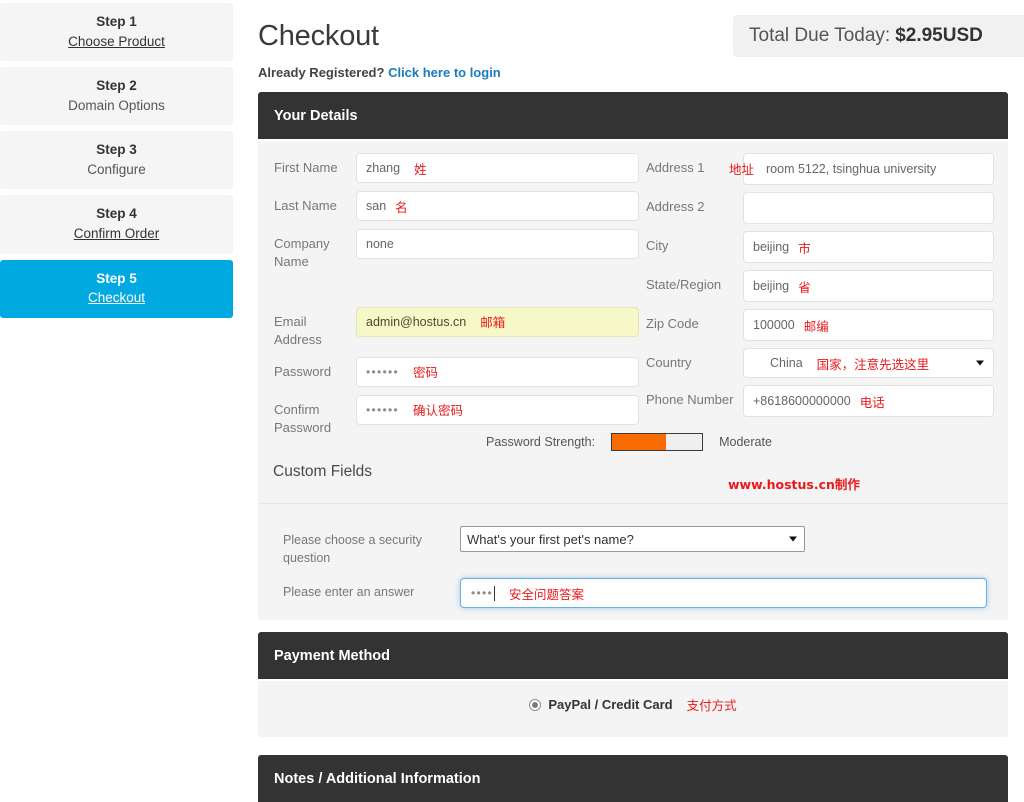 Image resolution: width=1024 pixels, height=802 pixels. I want to click on field-row-city: City beijing 市, so click(820, 247).